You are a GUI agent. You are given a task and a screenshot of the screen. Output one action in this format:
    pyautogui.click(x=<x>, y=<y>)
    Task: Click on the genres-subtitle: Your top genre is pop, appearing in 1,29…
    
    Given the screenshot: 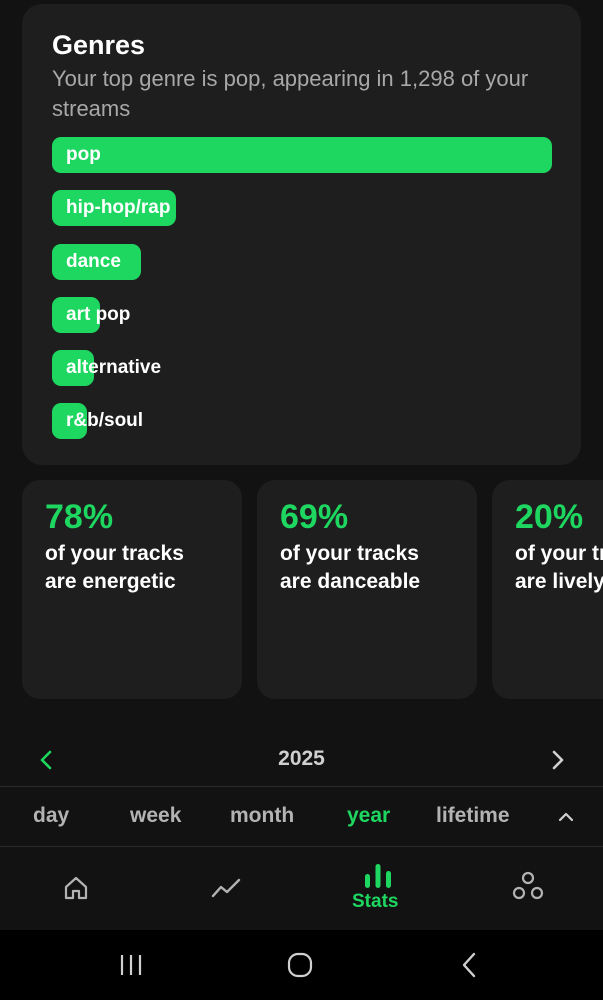 What is the action you would take?
    pyautogui.click(x=290, y=93)
    